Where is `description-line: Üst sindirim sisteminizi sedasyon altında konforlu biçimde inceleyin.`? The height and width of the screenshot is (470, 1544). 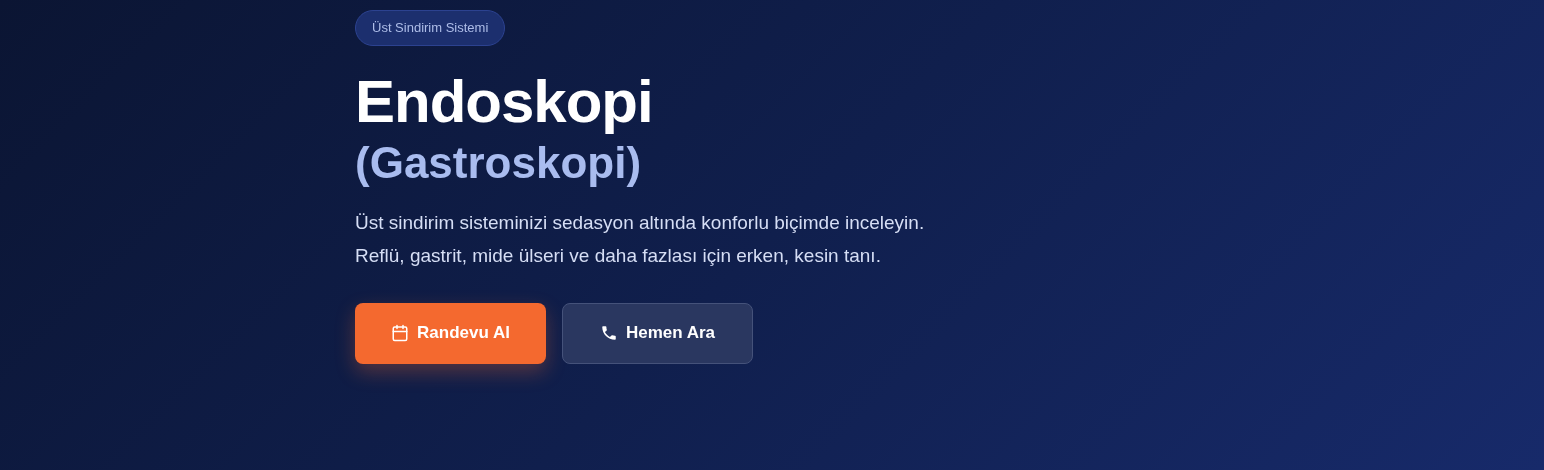
description-line: Üst sindirim sisteminizi sedasyon altında konforlu biçimde inceleyin. is located at coordinates (640, 222).